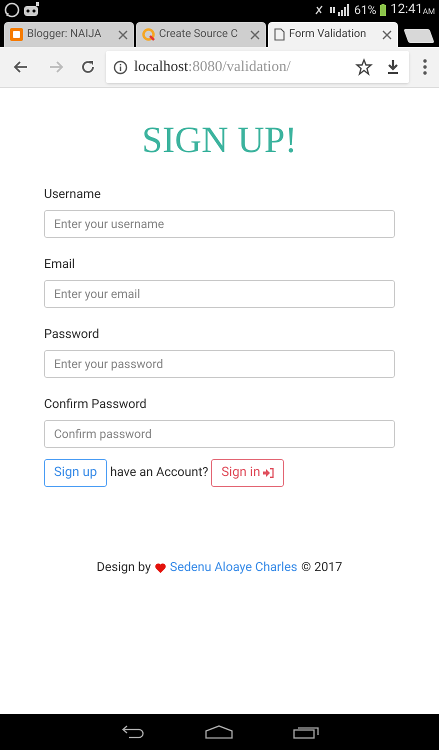  What do you see at coordinates (220, 141) in the screenshot?
I see `page-title: SIGN UP!` at bounding box center [220, 141].